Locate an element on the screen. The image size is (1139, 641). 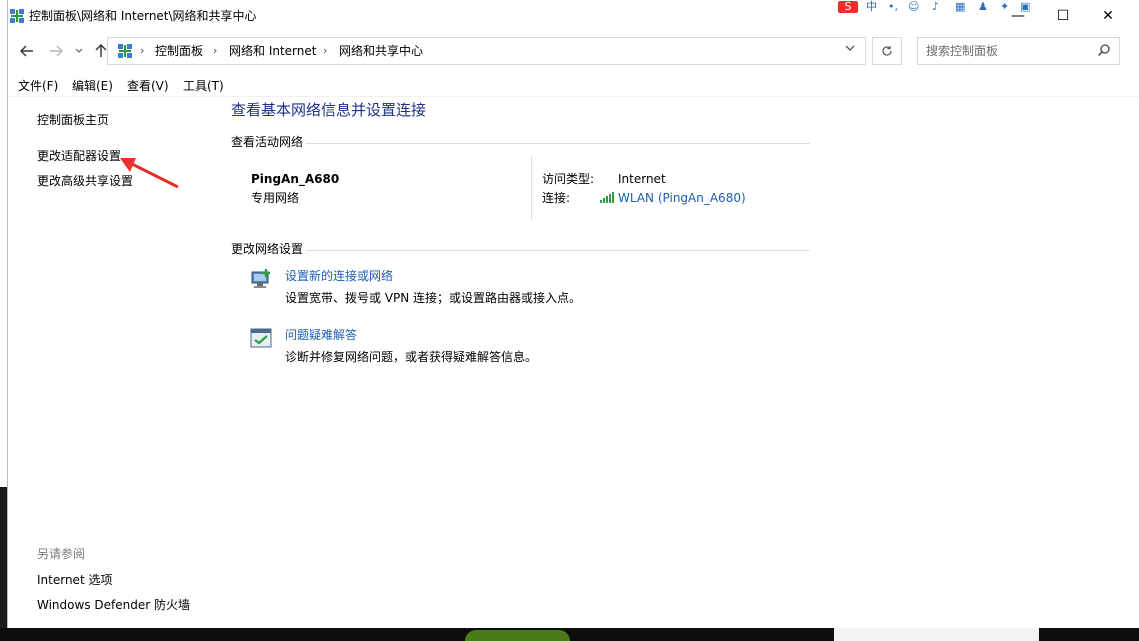
refresh-button is located at coordinates (887, 51).